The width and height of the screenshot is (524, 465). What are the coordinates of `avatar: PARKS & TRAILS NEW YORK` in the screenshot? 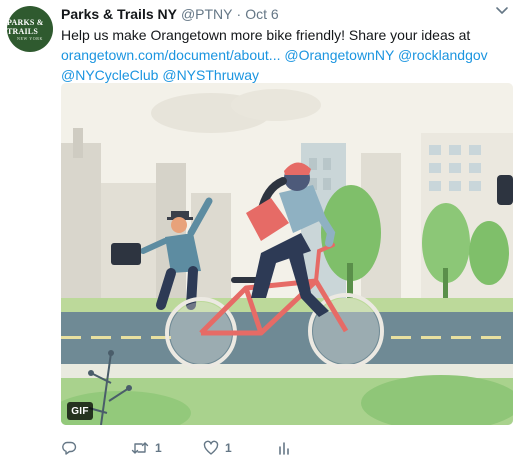 It's located at (30, 29).